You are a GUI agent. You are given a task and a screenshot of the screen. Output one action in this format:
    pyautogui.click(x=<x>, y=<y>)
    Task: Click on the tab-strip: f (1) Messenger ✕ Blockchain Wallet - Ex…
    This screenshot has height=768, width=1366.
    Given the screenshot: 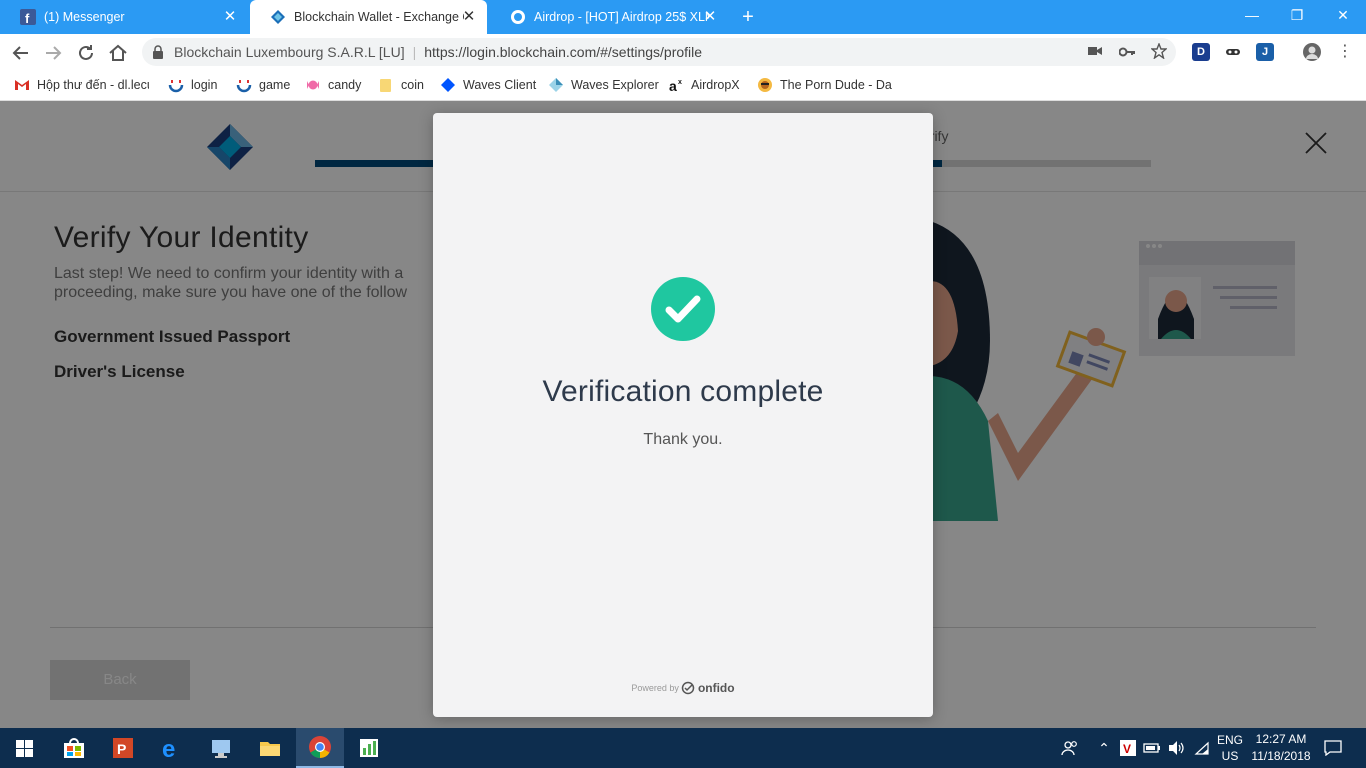 What is the action you would take?
    pyautogui.click(x=683, y=17)
    